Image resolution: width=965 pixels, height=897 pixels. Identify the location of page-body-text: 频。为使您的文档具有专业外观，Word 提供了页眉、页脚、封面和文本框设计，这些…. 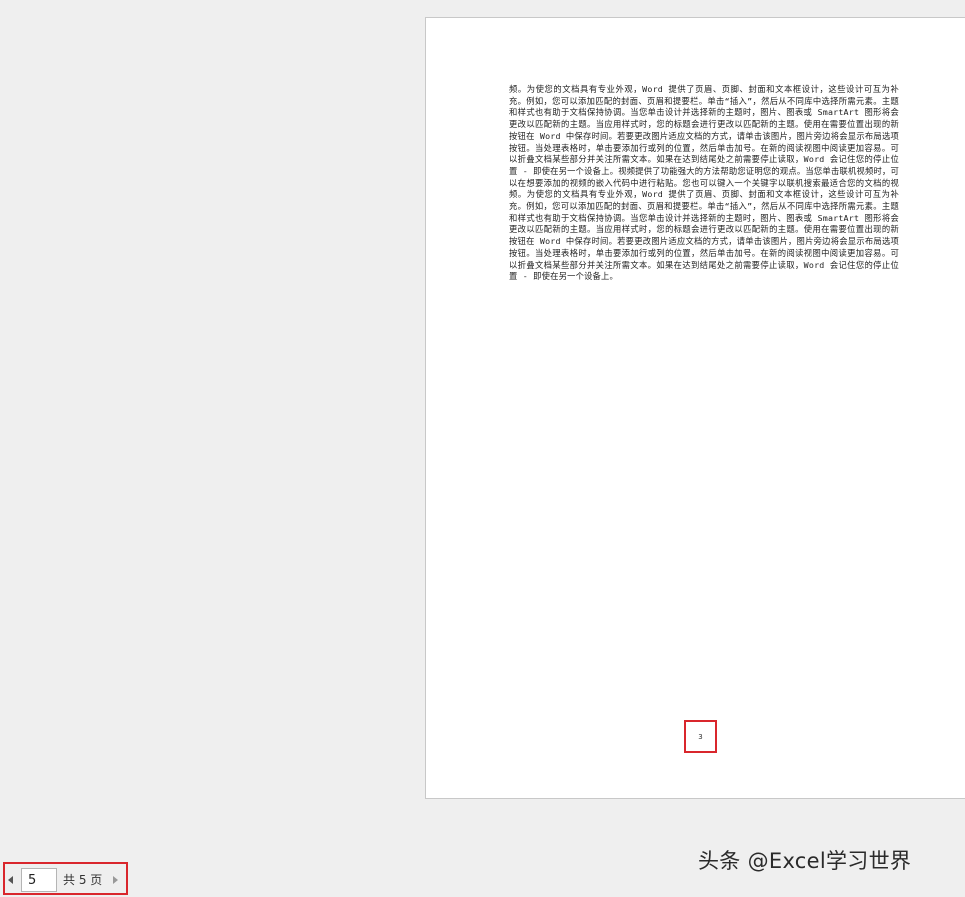
(704, 183).